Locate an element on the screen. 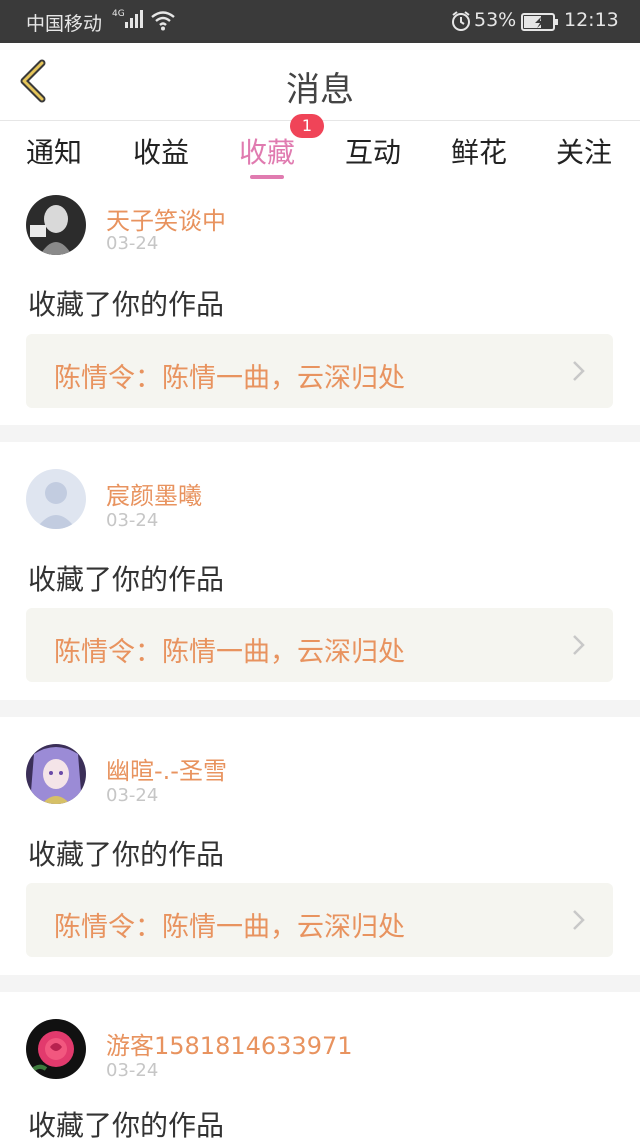 Image resolution: width=640 pixels, height=1138 pixels. user-name: 游客1581814633971 is located at coordinates (229, 1043).